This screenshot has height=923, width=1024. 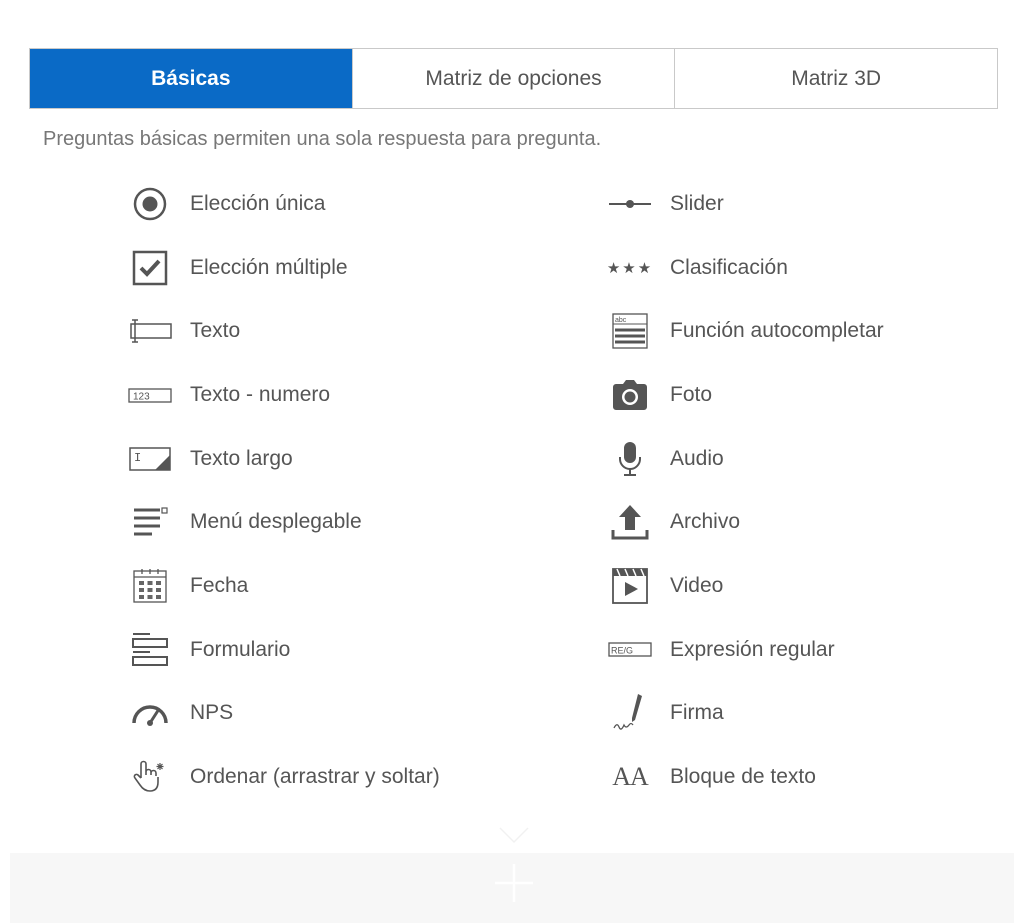 I want to click on dropdown-icon, so click(x=150, y=522).